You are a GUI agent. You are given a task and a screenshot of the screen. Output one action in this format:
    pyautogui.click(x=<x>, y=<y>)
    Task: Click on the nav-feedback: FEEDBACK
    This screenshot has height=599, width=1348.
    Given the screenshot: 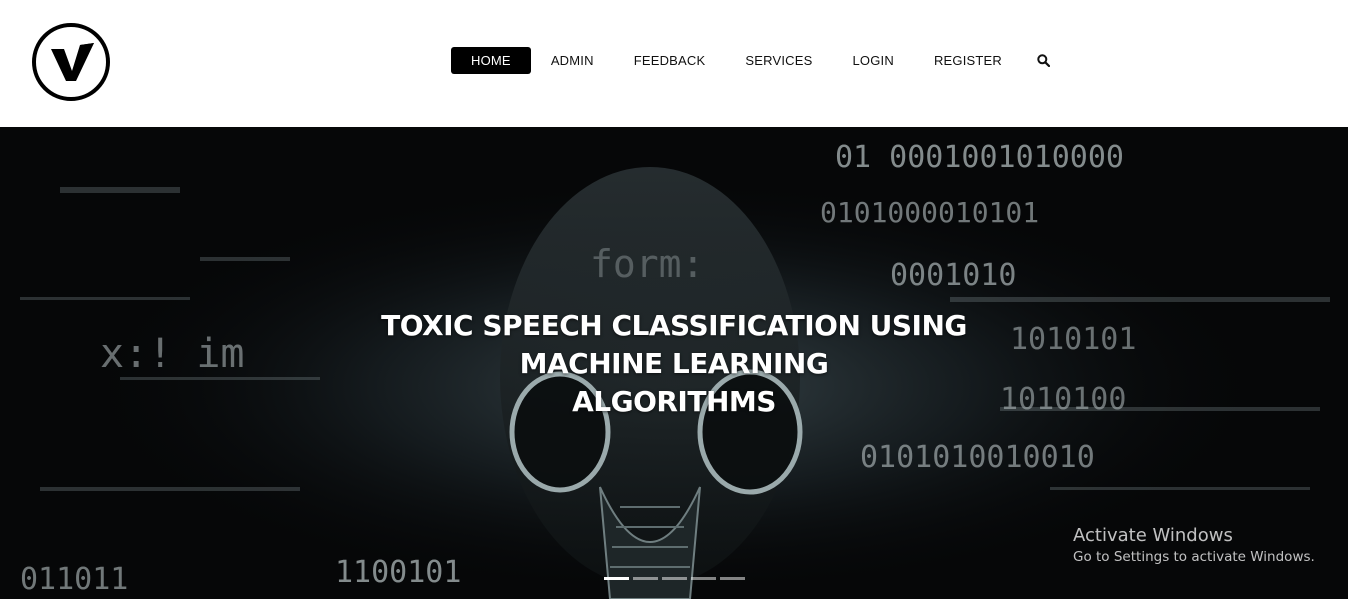 What is the action you would take?
    pyautogui.click(x=670, y=60)
    